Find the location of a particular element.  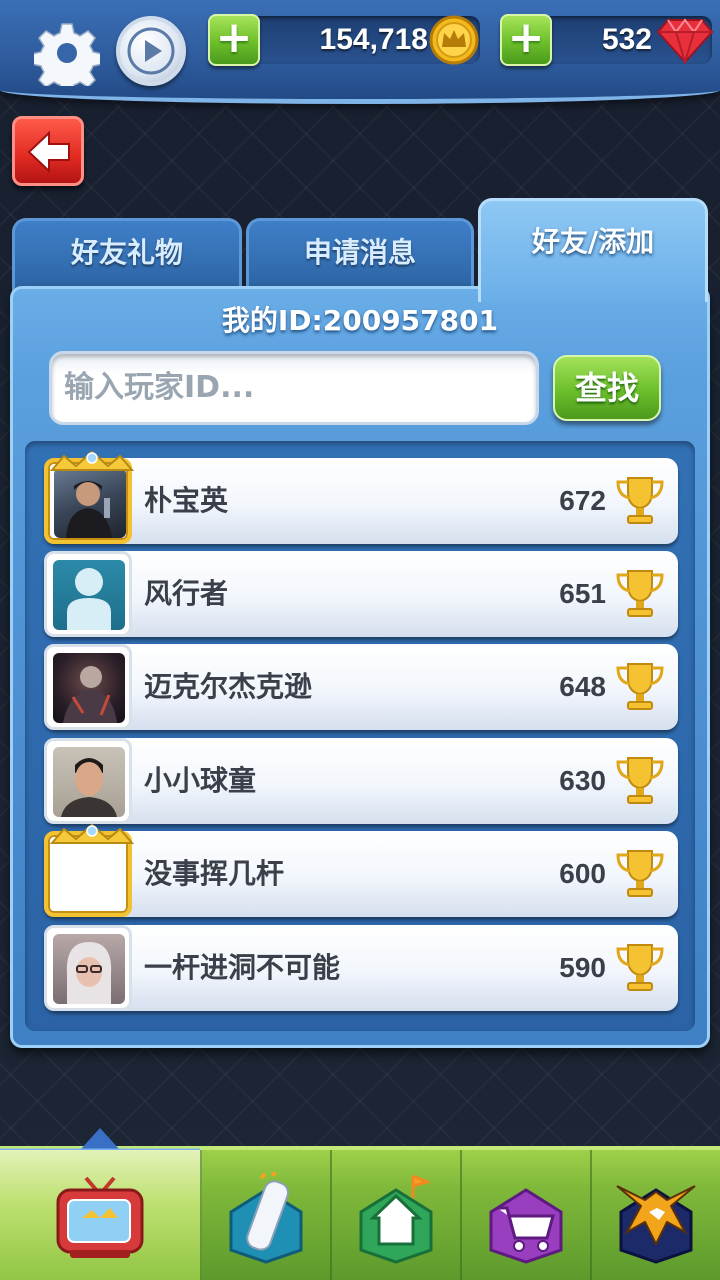

search-button: 查找 is located at coordinates (607, 388).